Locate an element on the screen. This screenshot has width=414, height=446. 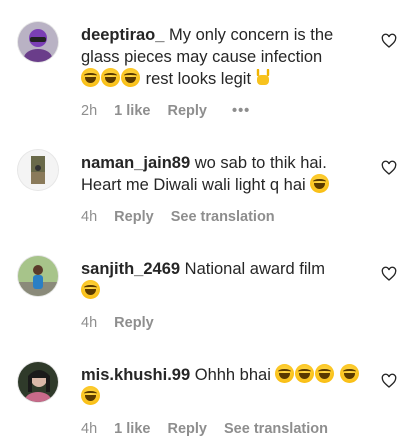
more-options-button: ••• is located at coordinates (241, 111).